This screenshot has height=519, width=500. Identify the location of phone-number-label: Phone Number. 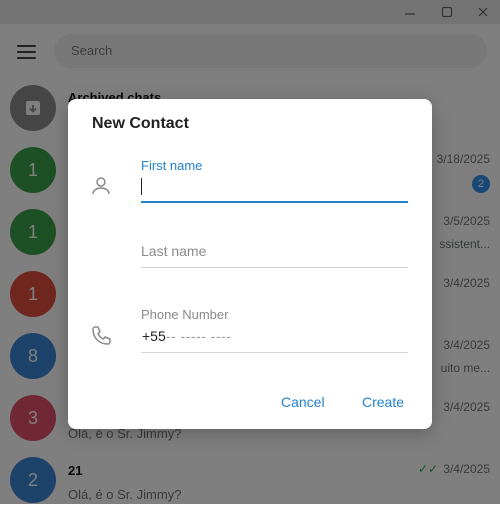
(185, 314).